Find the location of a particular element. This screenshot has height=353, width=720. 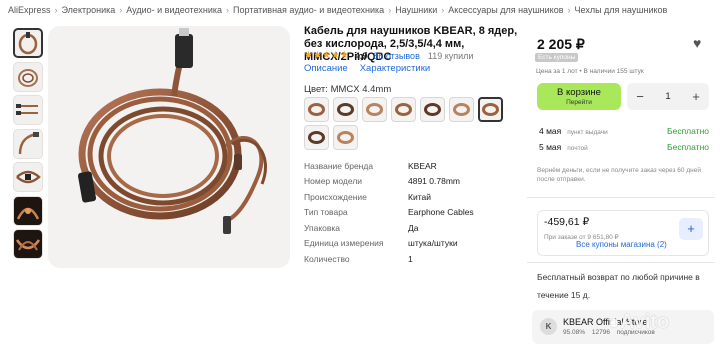

stock-info: Цена за 1 лот • В наличии 155 штук is located at coordinates (590, 71).